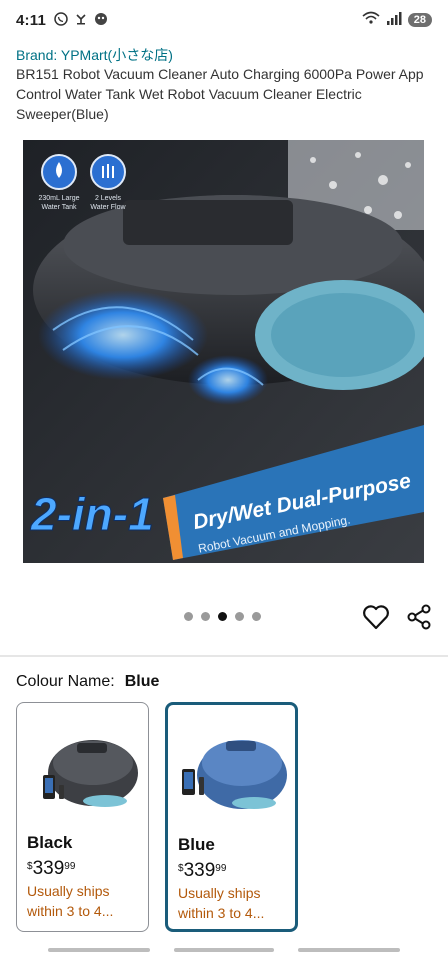  I want to click on badge1-line1: 230mL Large, so click(59, 198).